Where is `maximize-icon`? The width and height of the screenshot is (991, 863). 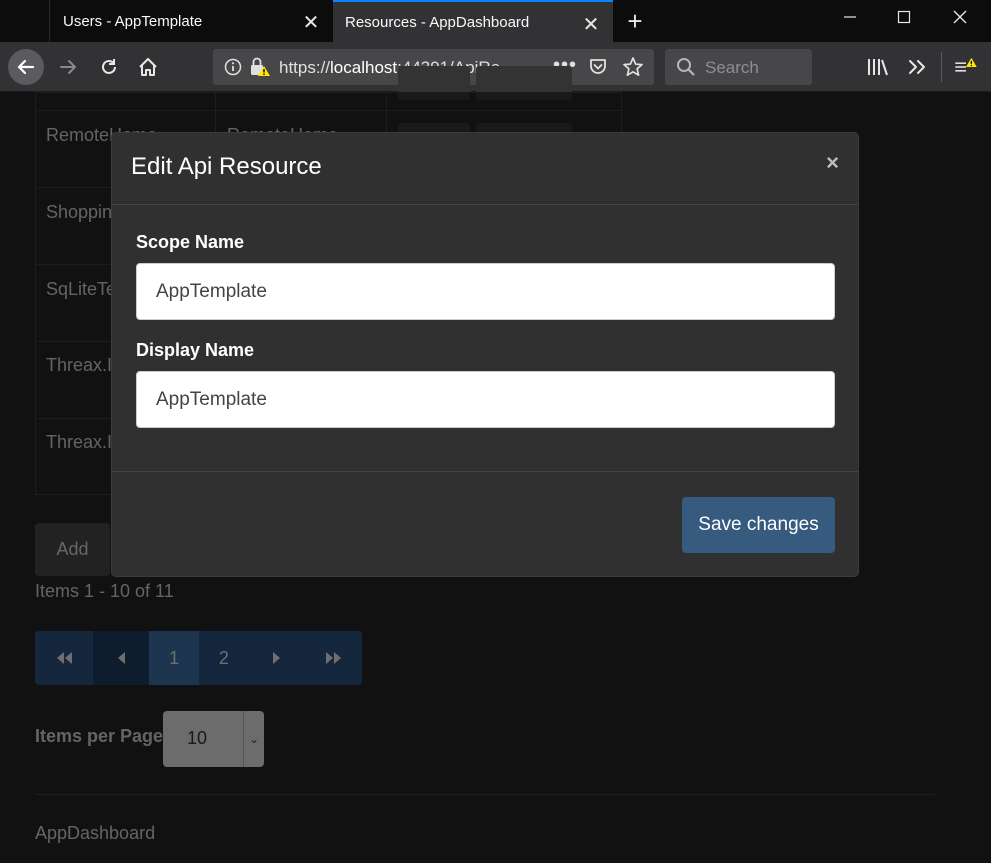
maximize-icon is located at coordinates (904, 18).